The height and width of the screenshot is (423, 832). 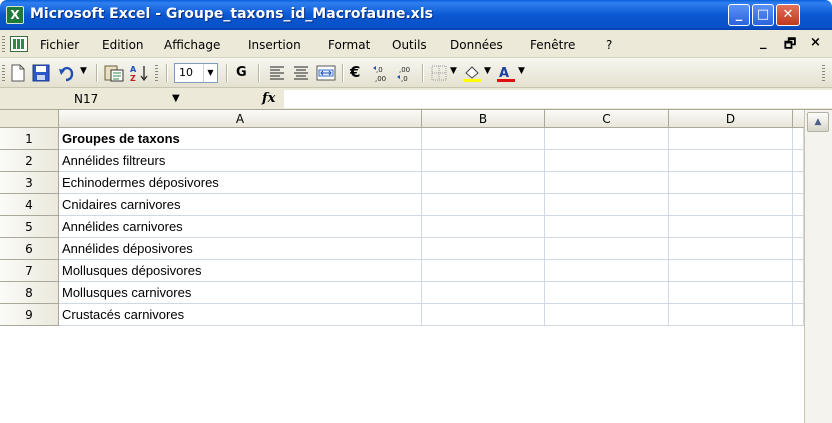 What do you see at coordinates (240, 293) in the screenshot?
I see `cell-a8: Mollusques carnivores` at bounding box center [240, 293].